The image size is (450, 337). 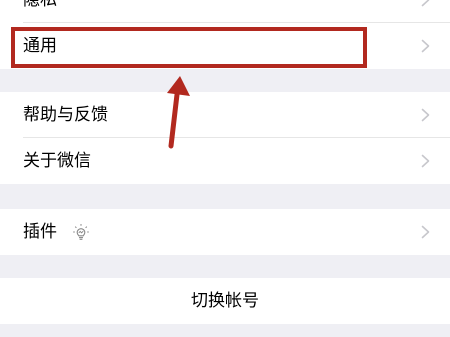 What do you see at coordinates (57, 161) in the screenshot?
I see `settings-row-label: 关于微信` at bounding box center [57, 161].